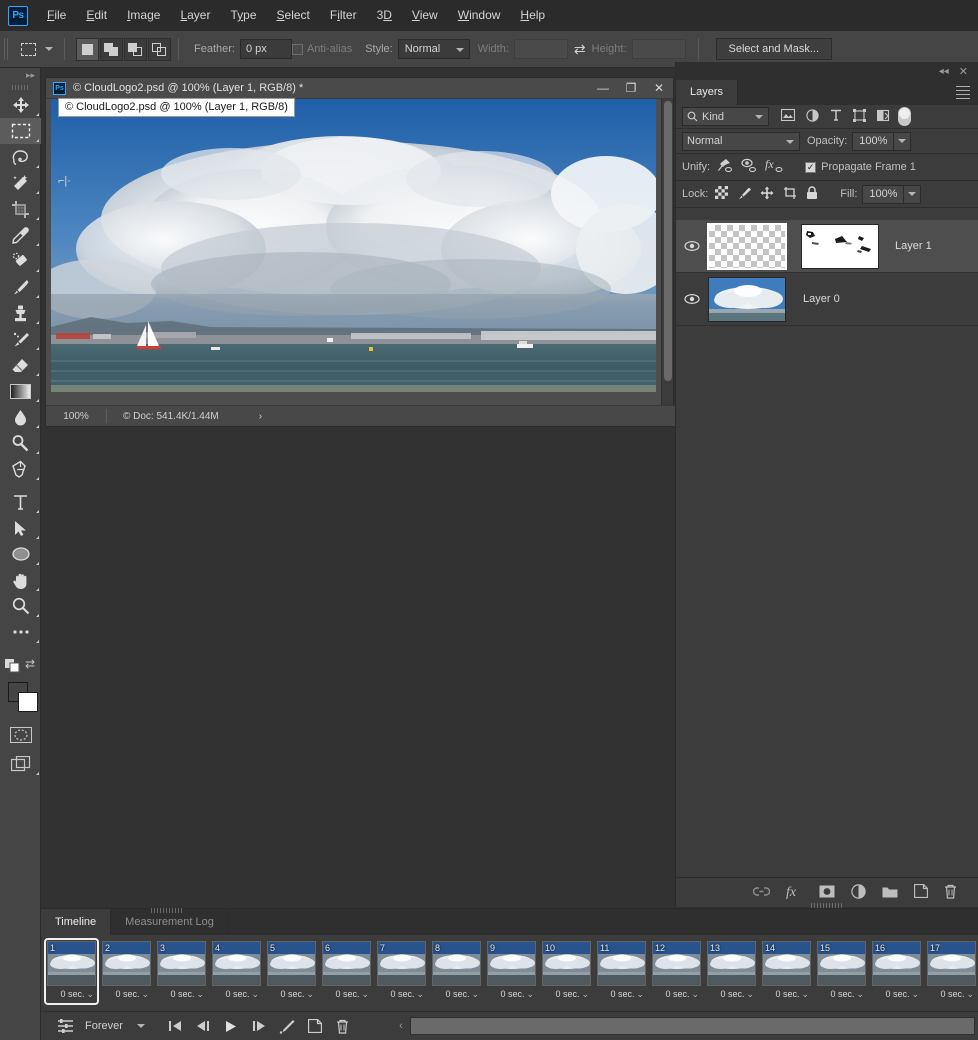 The height and width of the screenshot is (1040, 978). Describe the element at coordinates (20, 209) in the screenshot. I see `crop-tool` at that location.